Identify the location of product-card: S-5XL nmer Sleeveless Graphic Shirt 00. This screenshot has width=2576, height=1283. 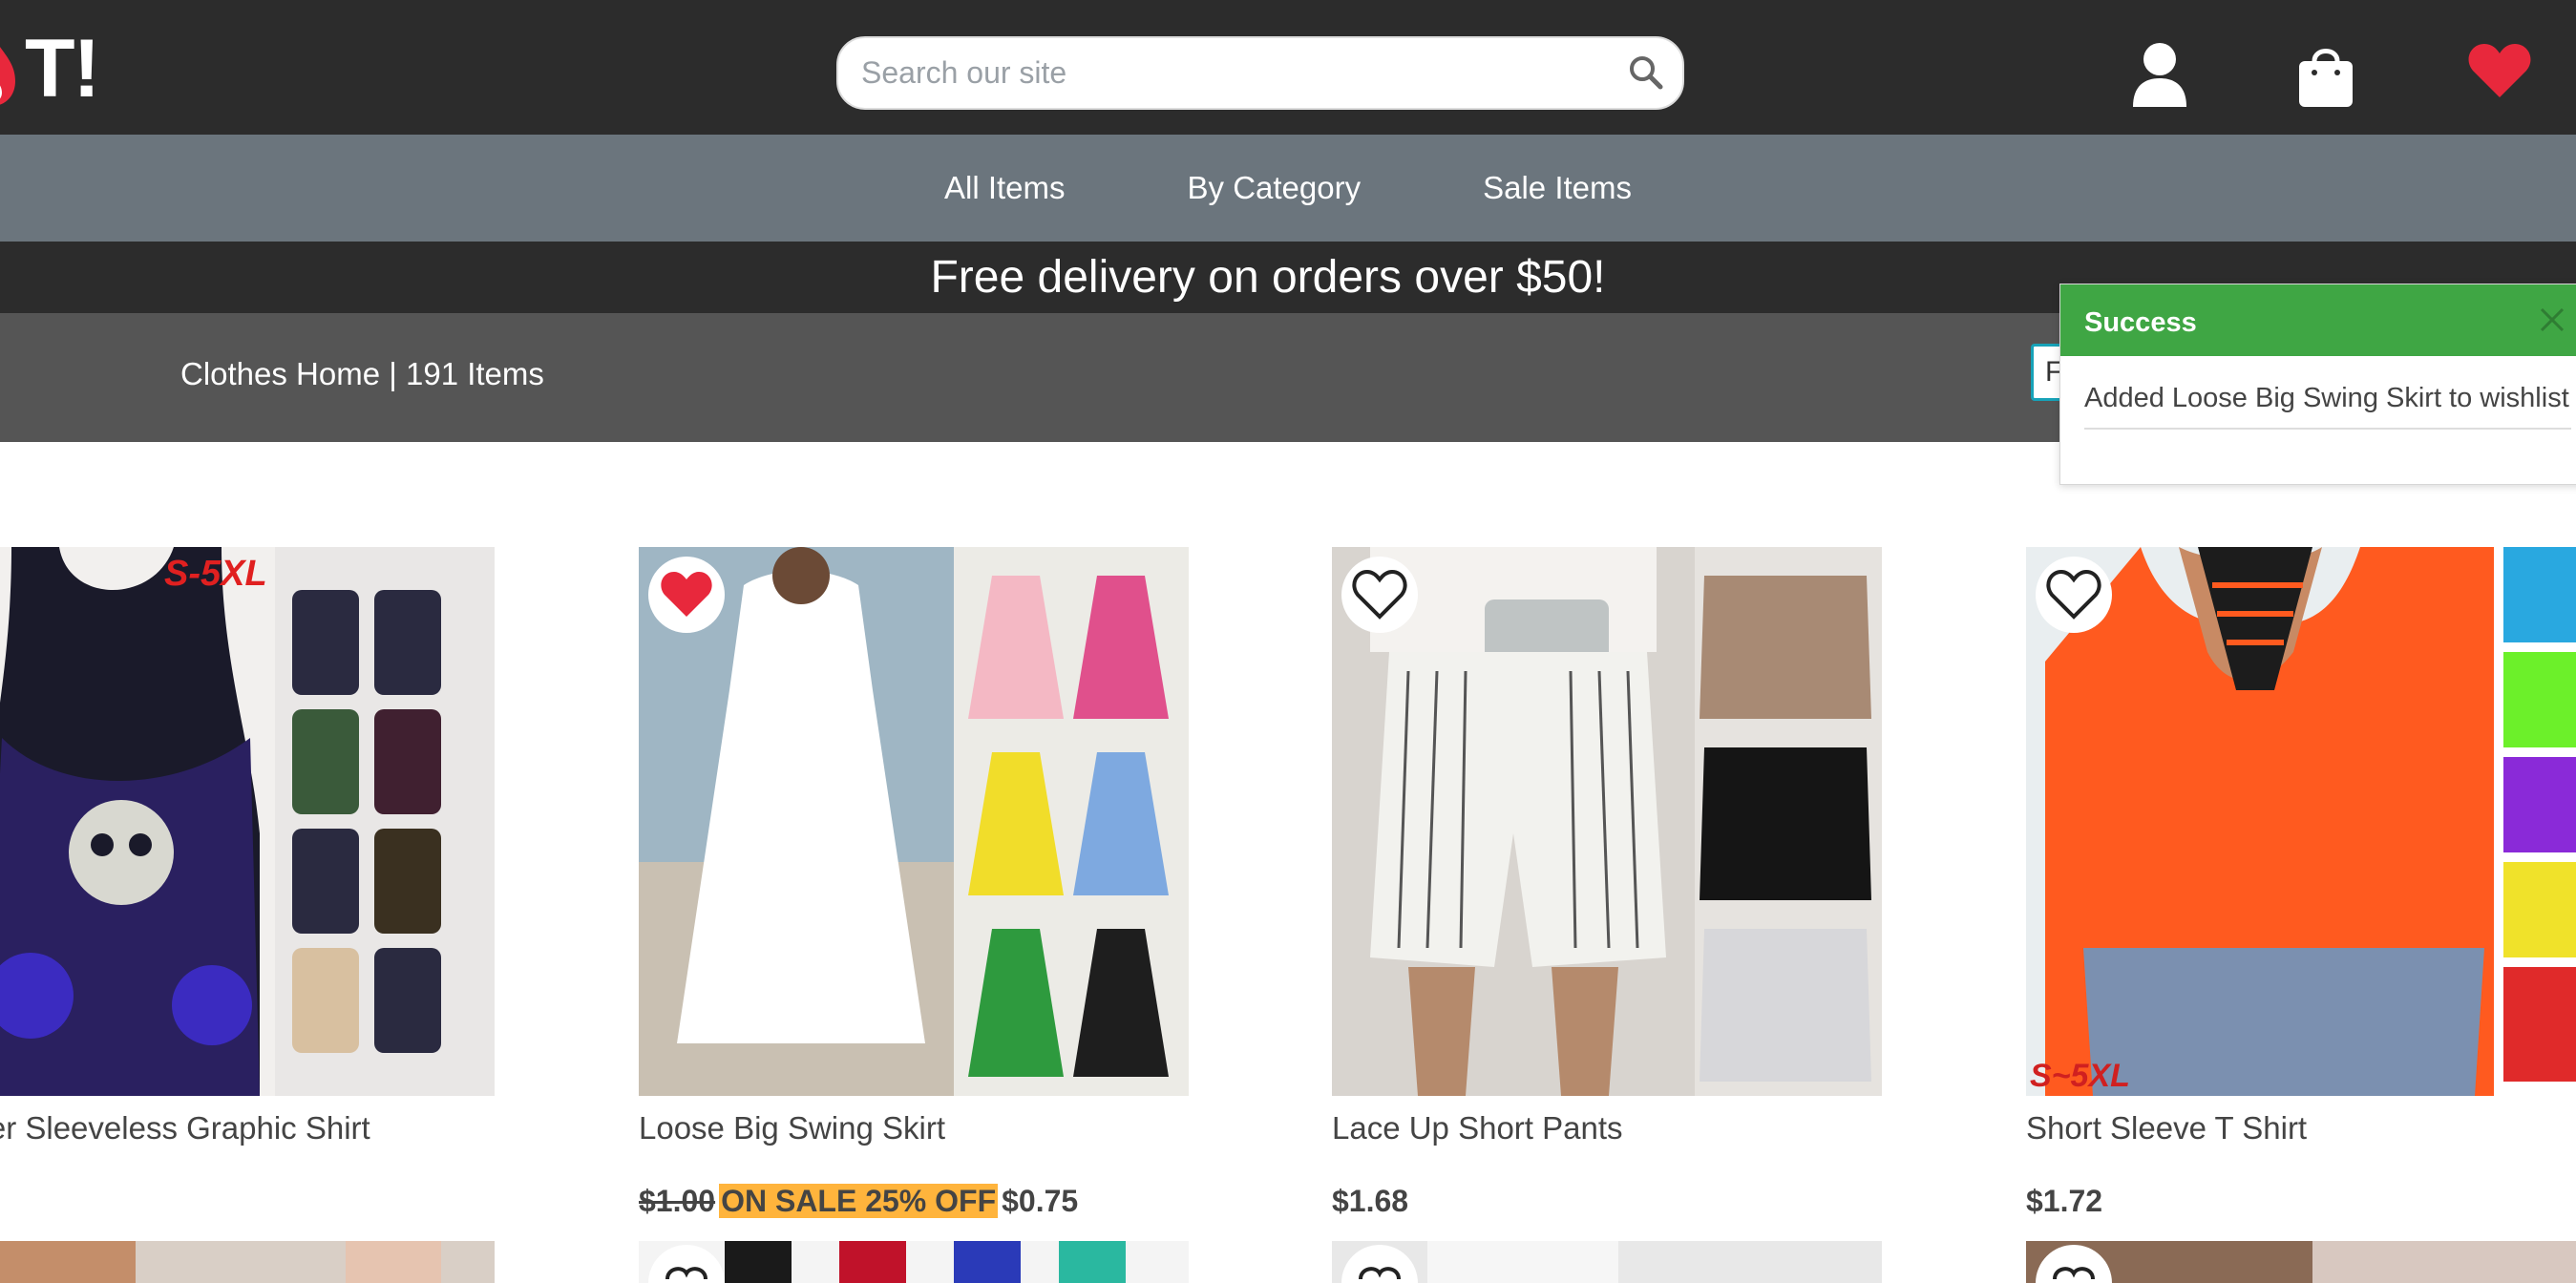
(247, 890).